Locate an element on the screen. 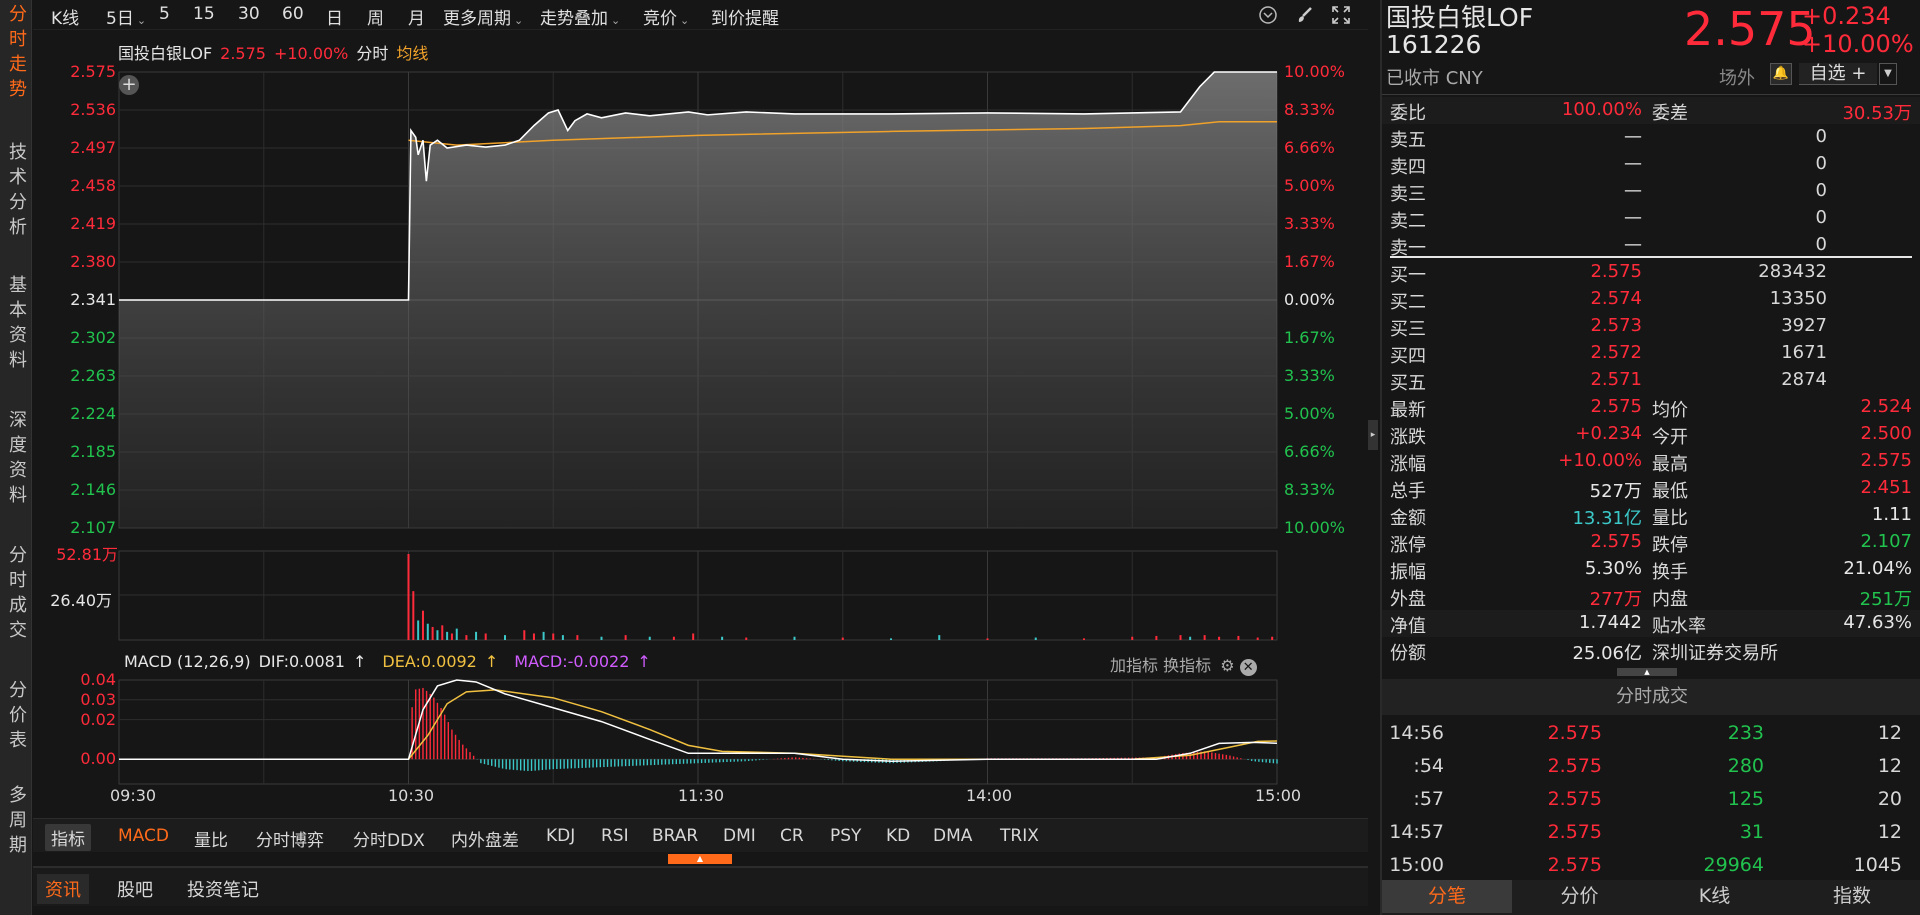  stat-label: 涨跌 is located at coordinates (1408, 437).